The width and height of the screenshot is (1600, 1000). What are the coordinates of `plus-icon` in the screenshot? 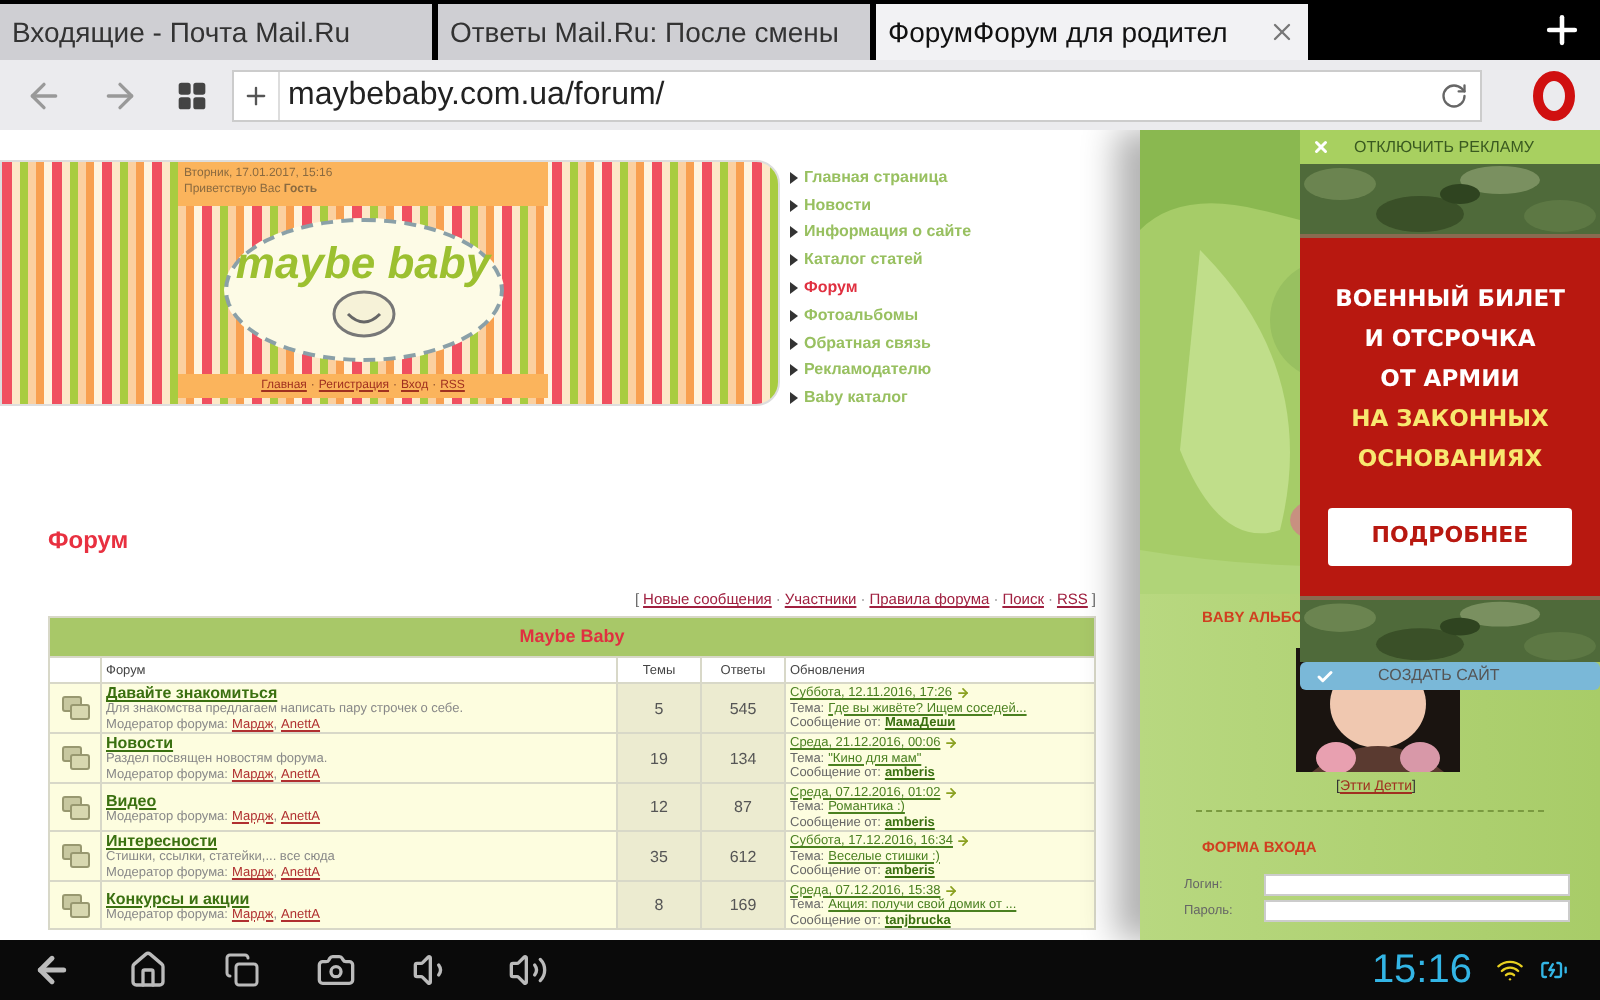 It's located at (256, 95).